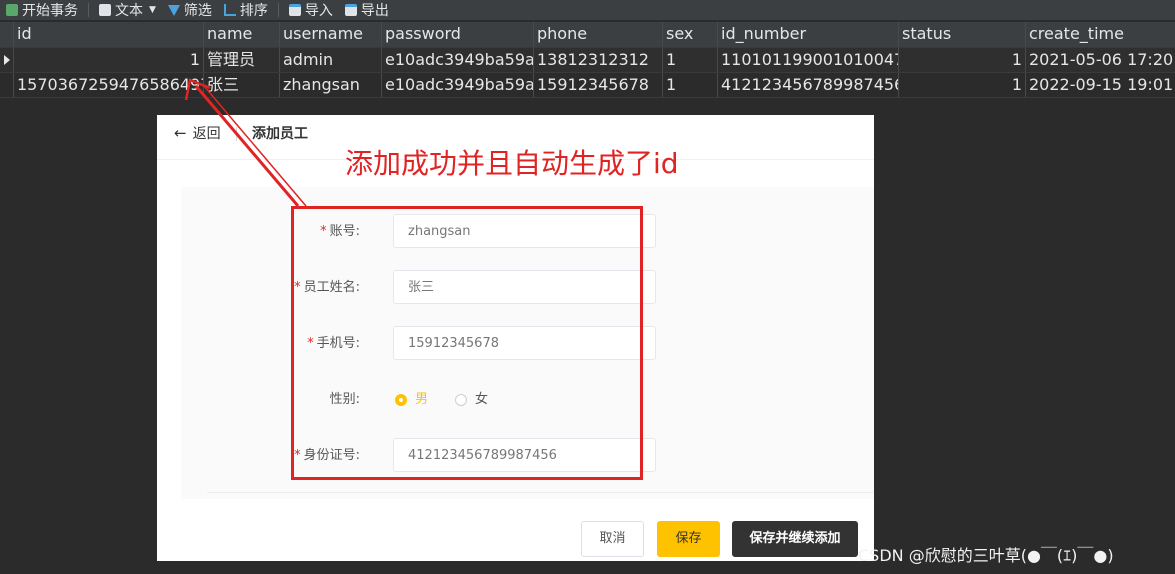 The height and width of the screenshot is (574, 1175). Describe the element at coordinates (173, 10) in the screenshot. I see `filter-icon` at that location.